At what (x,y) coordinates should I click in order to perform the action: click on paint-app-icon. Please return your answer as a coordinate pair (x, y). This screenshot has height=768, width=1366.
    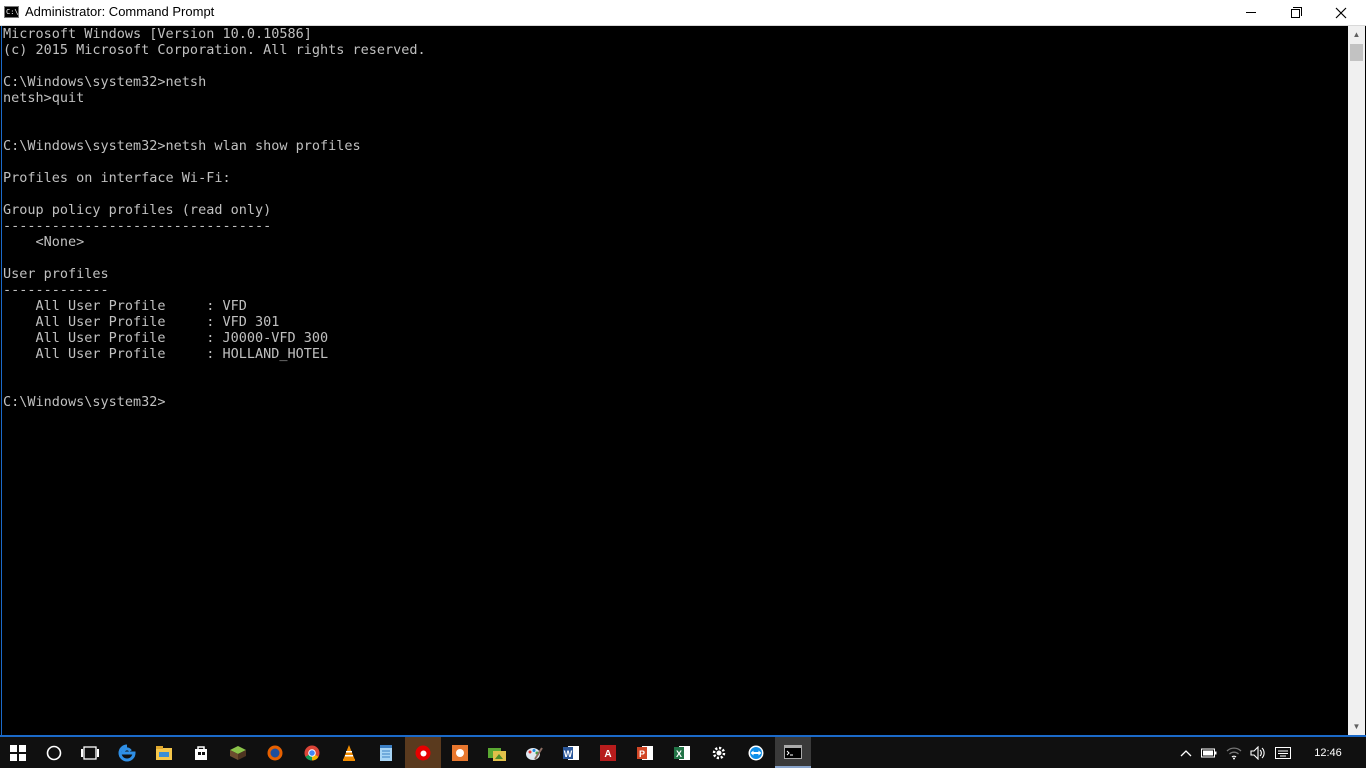
    Looking at the image, I should click on (460, 752).